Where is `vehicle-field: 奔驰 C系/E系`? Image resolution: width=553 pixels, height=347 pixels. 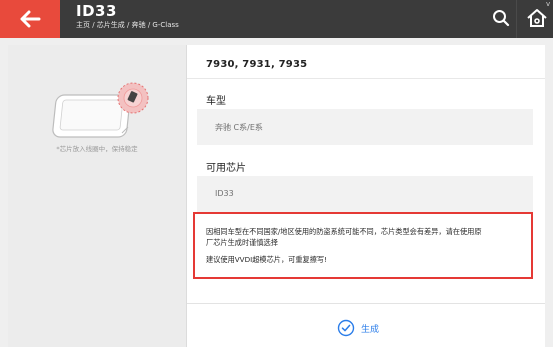 vehicle-field: 奔驰 C系/E系 is located at coordinates (365, 127).